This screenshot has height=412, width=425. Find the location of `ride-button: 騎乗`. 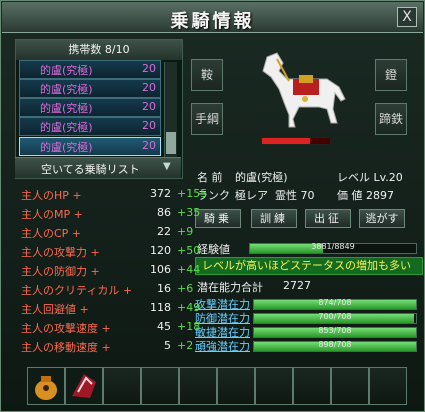

ride-button: 騎乗 is located at coordinates (218, 218).